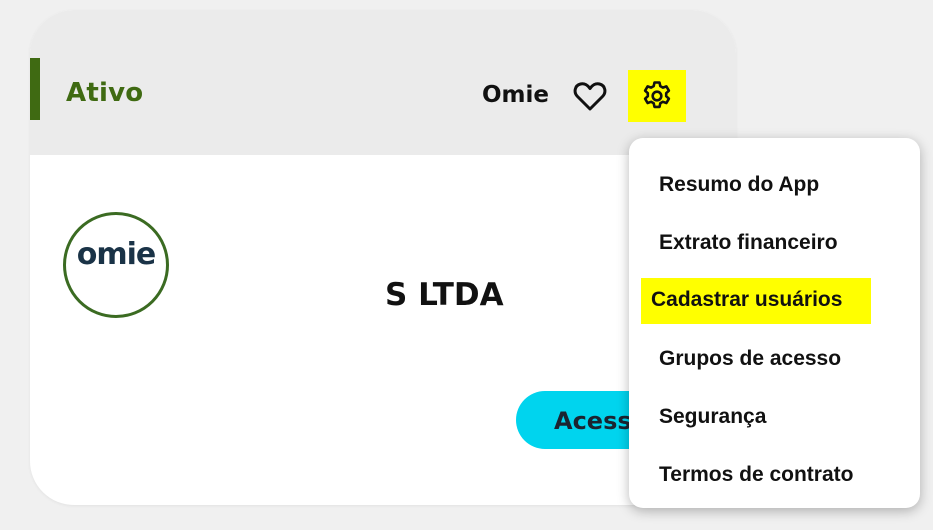 The image size is (933, 530). I want to click on status-label: Ativo, so click(105, 93).